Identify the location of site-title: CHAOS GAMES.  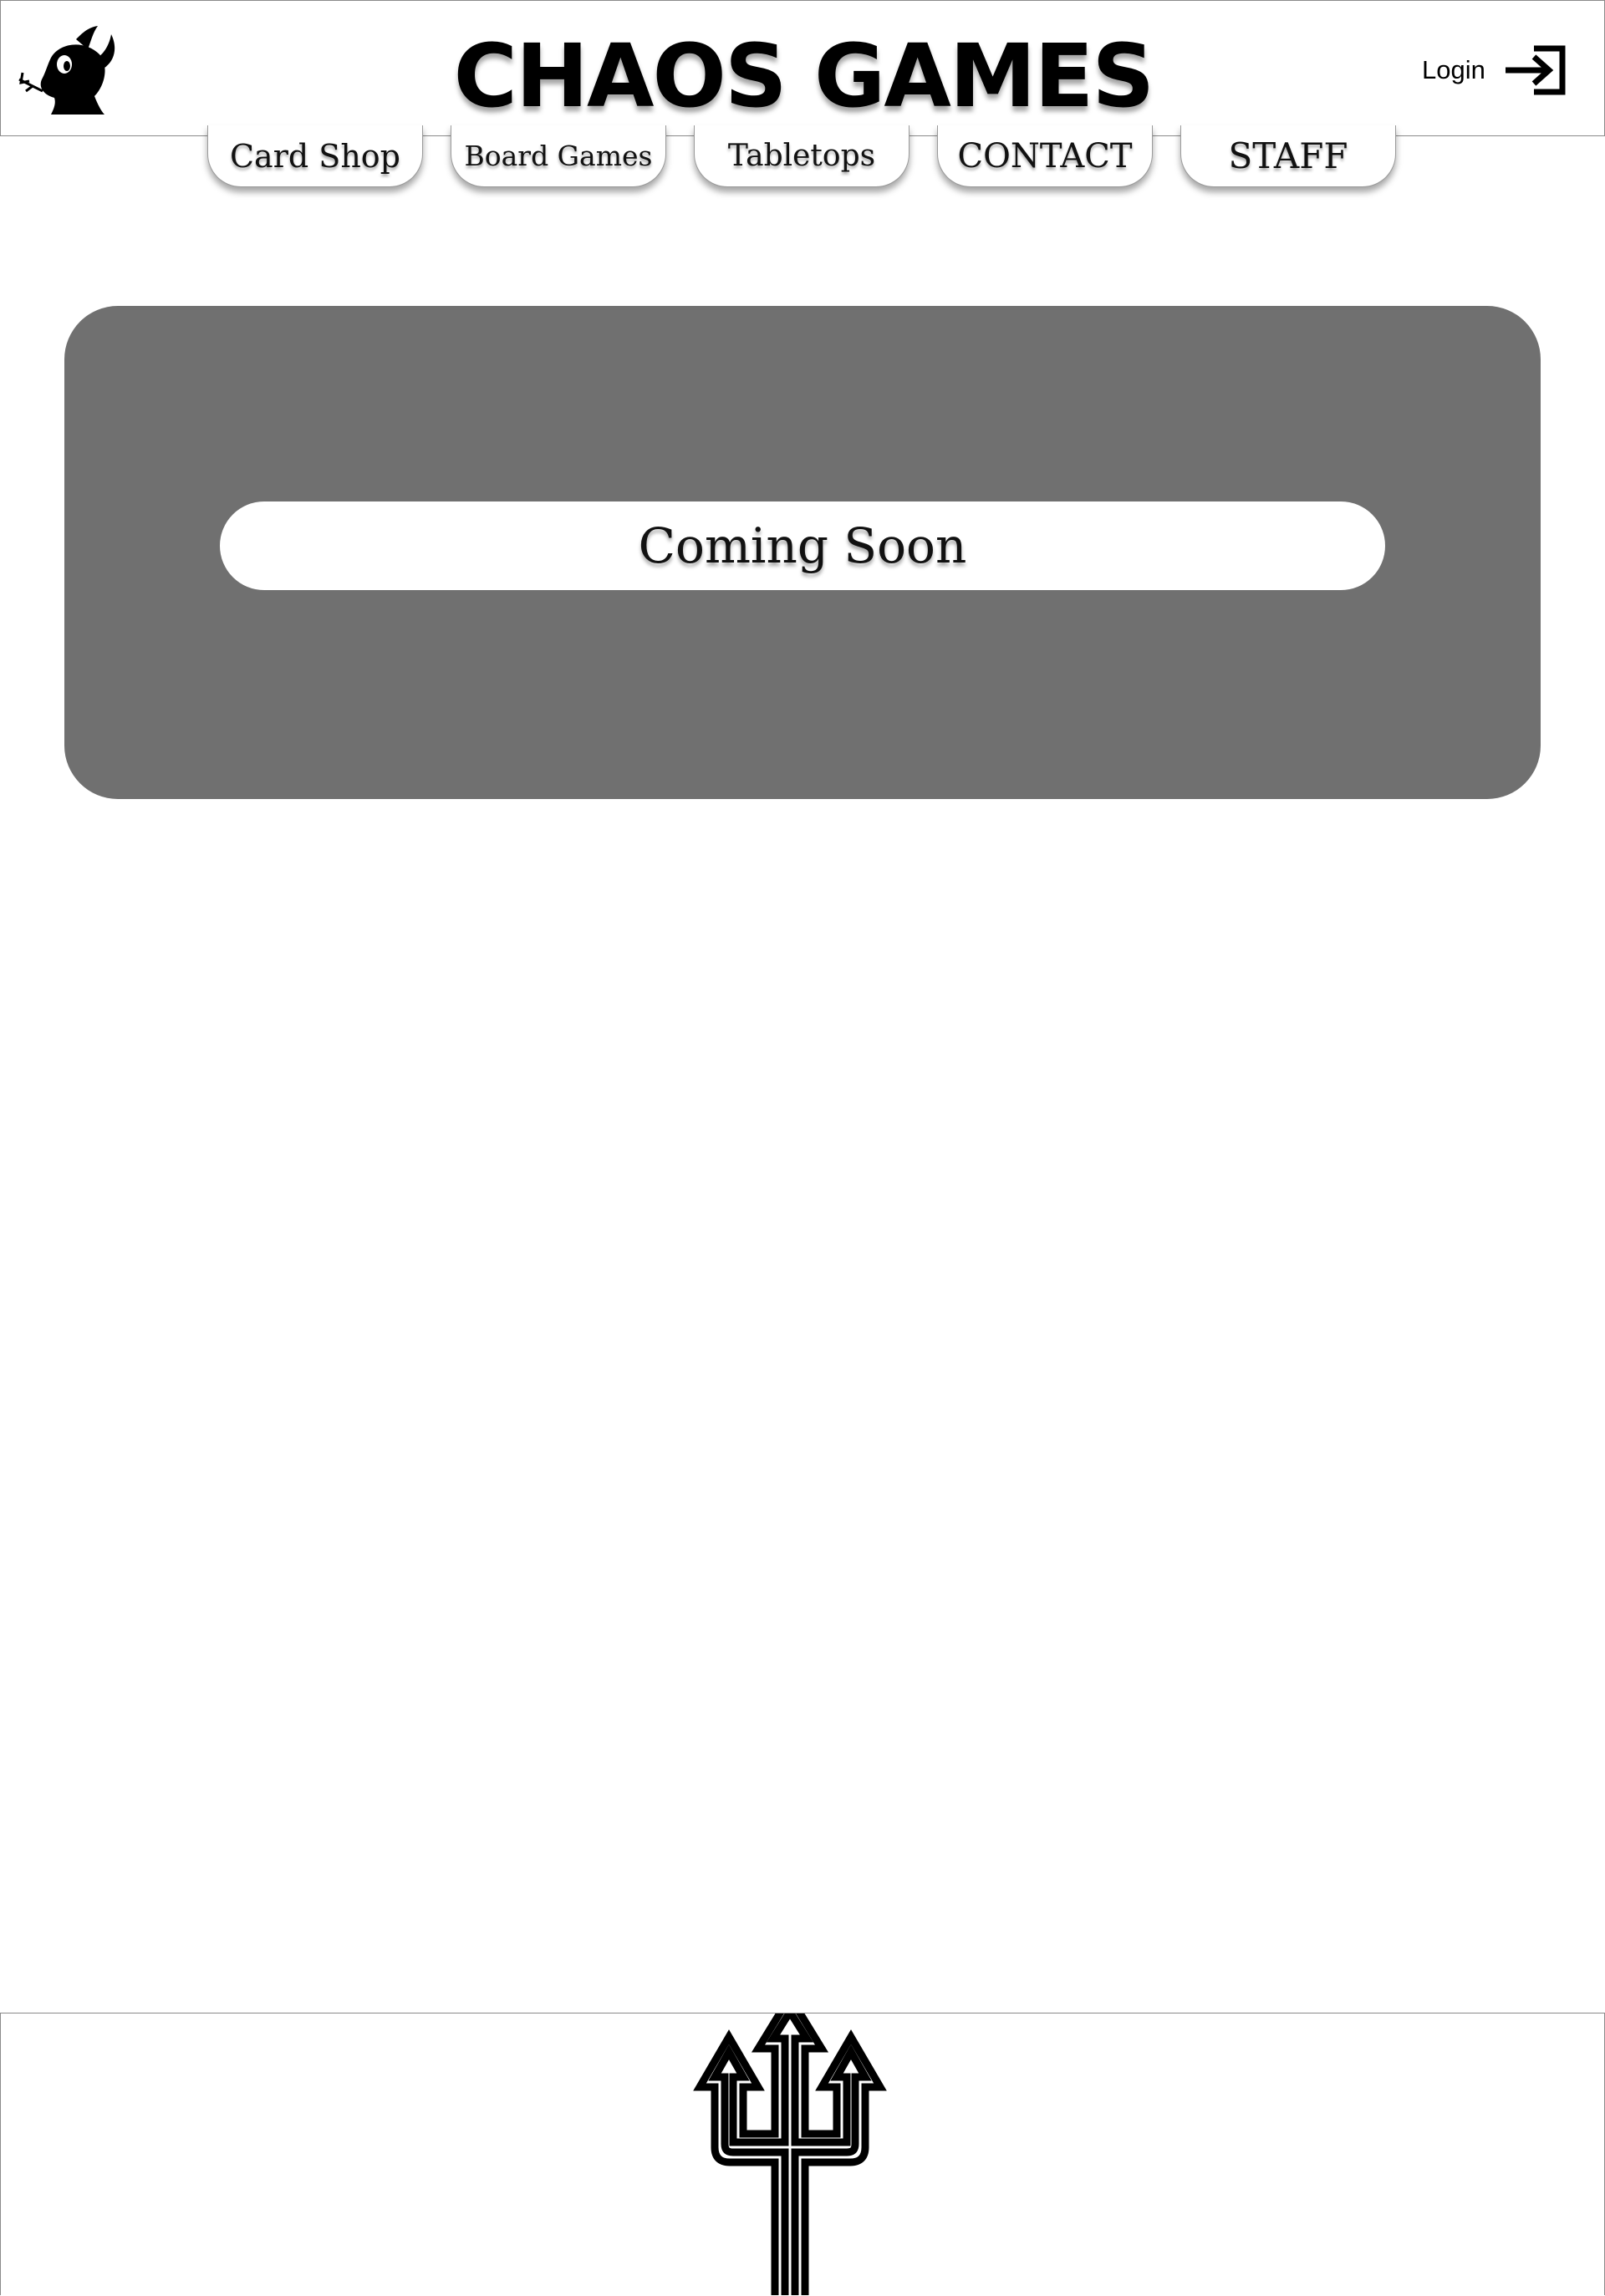
(804, 76).